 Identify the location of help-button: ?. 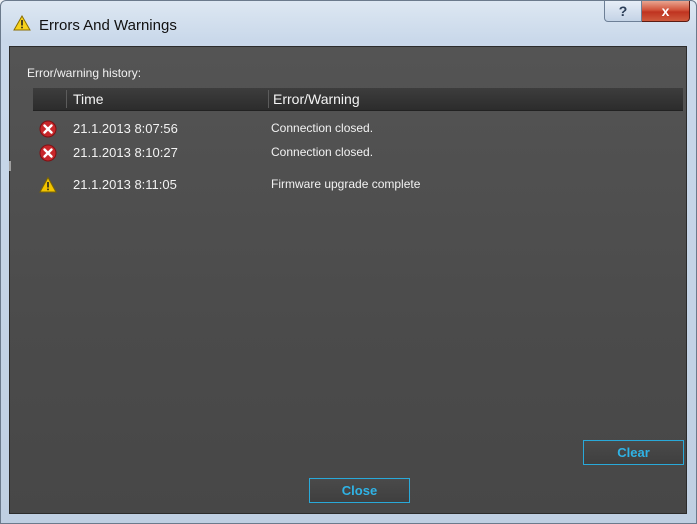
(623, 11).